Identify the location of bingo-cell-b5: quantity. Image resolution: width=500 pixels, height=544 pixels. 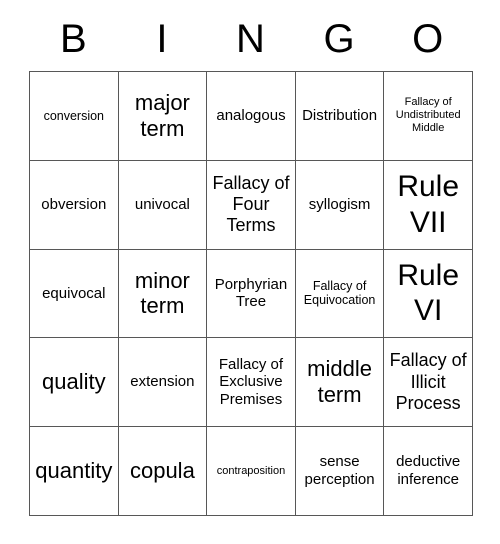
(74, 471).